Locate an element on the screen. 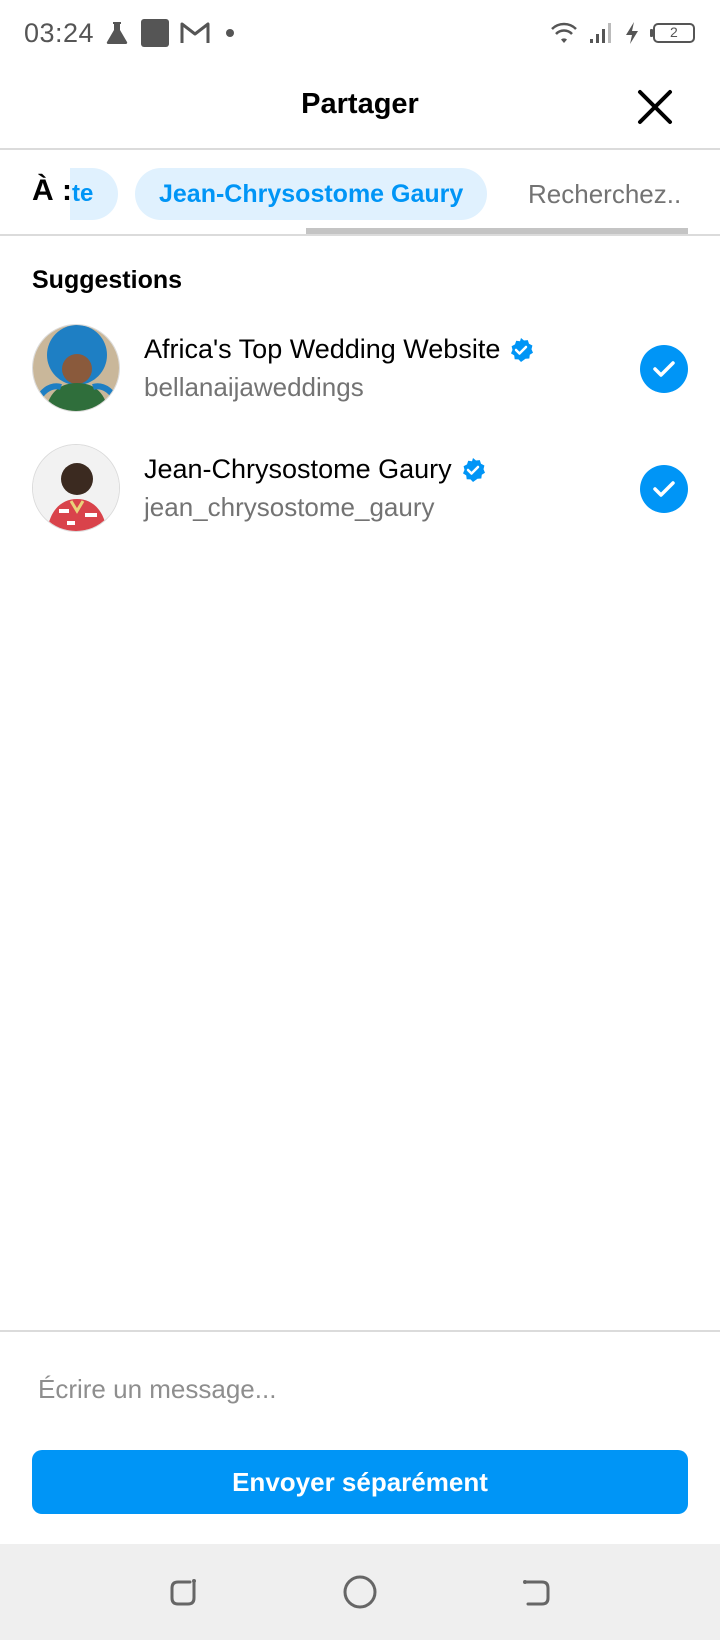 The width and height of the screenshot is (720, 1640). dot-icon is located at coordinates (230, 33).